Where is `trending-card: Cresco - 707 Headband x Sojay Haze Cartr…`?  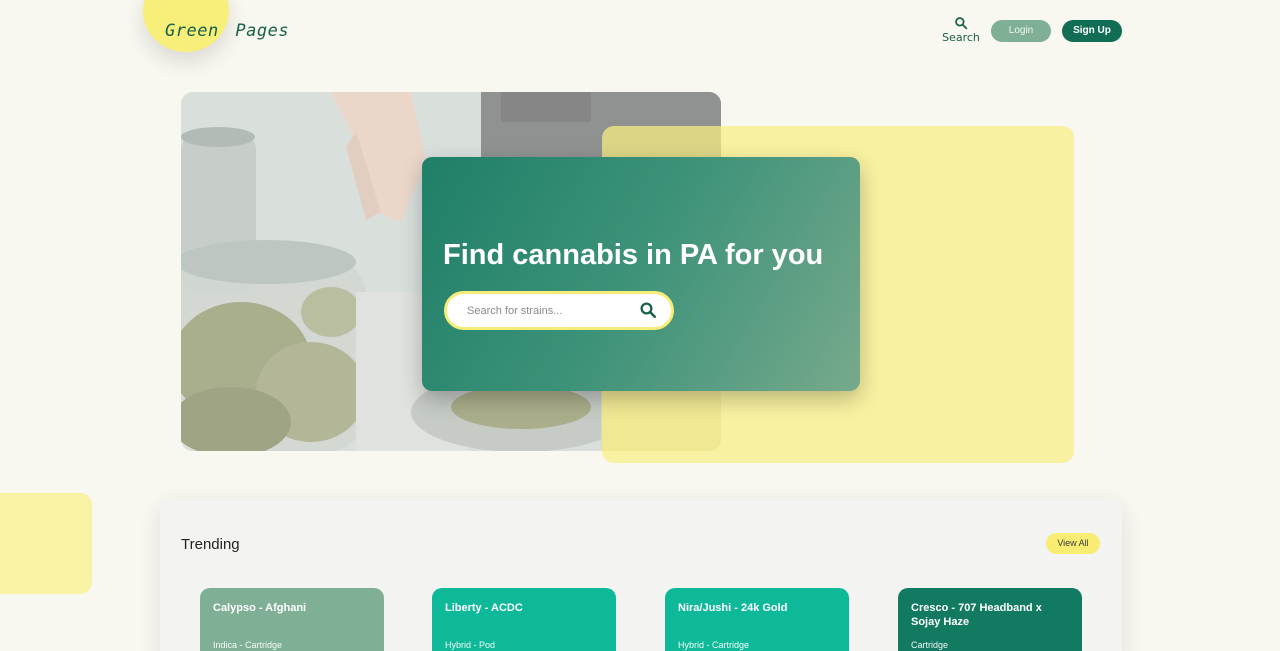 trending-card: Cresco - 707 Headband x Sojay Haze Cartr… is located at coordinates (990, 619).